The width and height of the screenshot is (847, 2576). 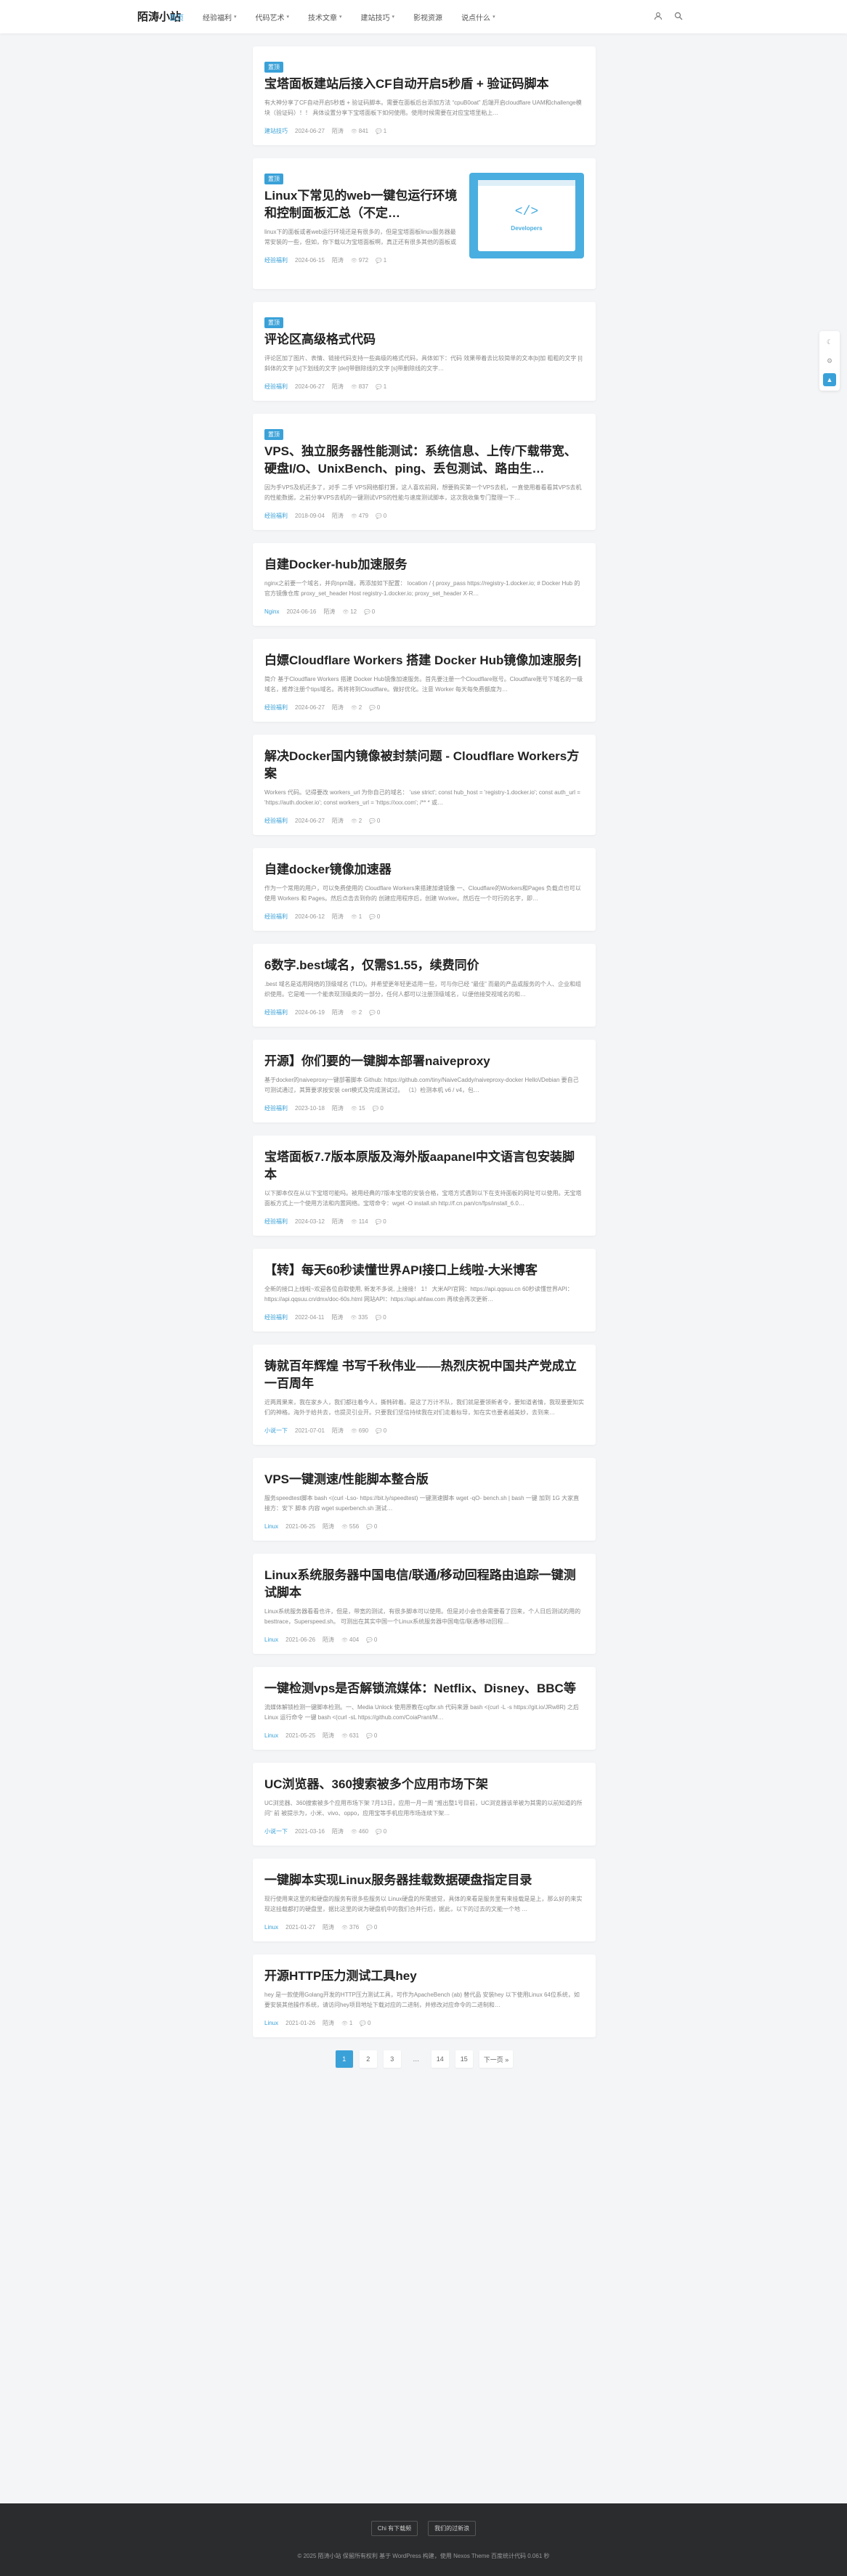 What do you see at coordinates (424, 1688) in the screenshot?
I see `post-title: 一键检测vps是否解锁流媒体：Netflix、Disney、BBC等` at bounding box center [424, 1688].